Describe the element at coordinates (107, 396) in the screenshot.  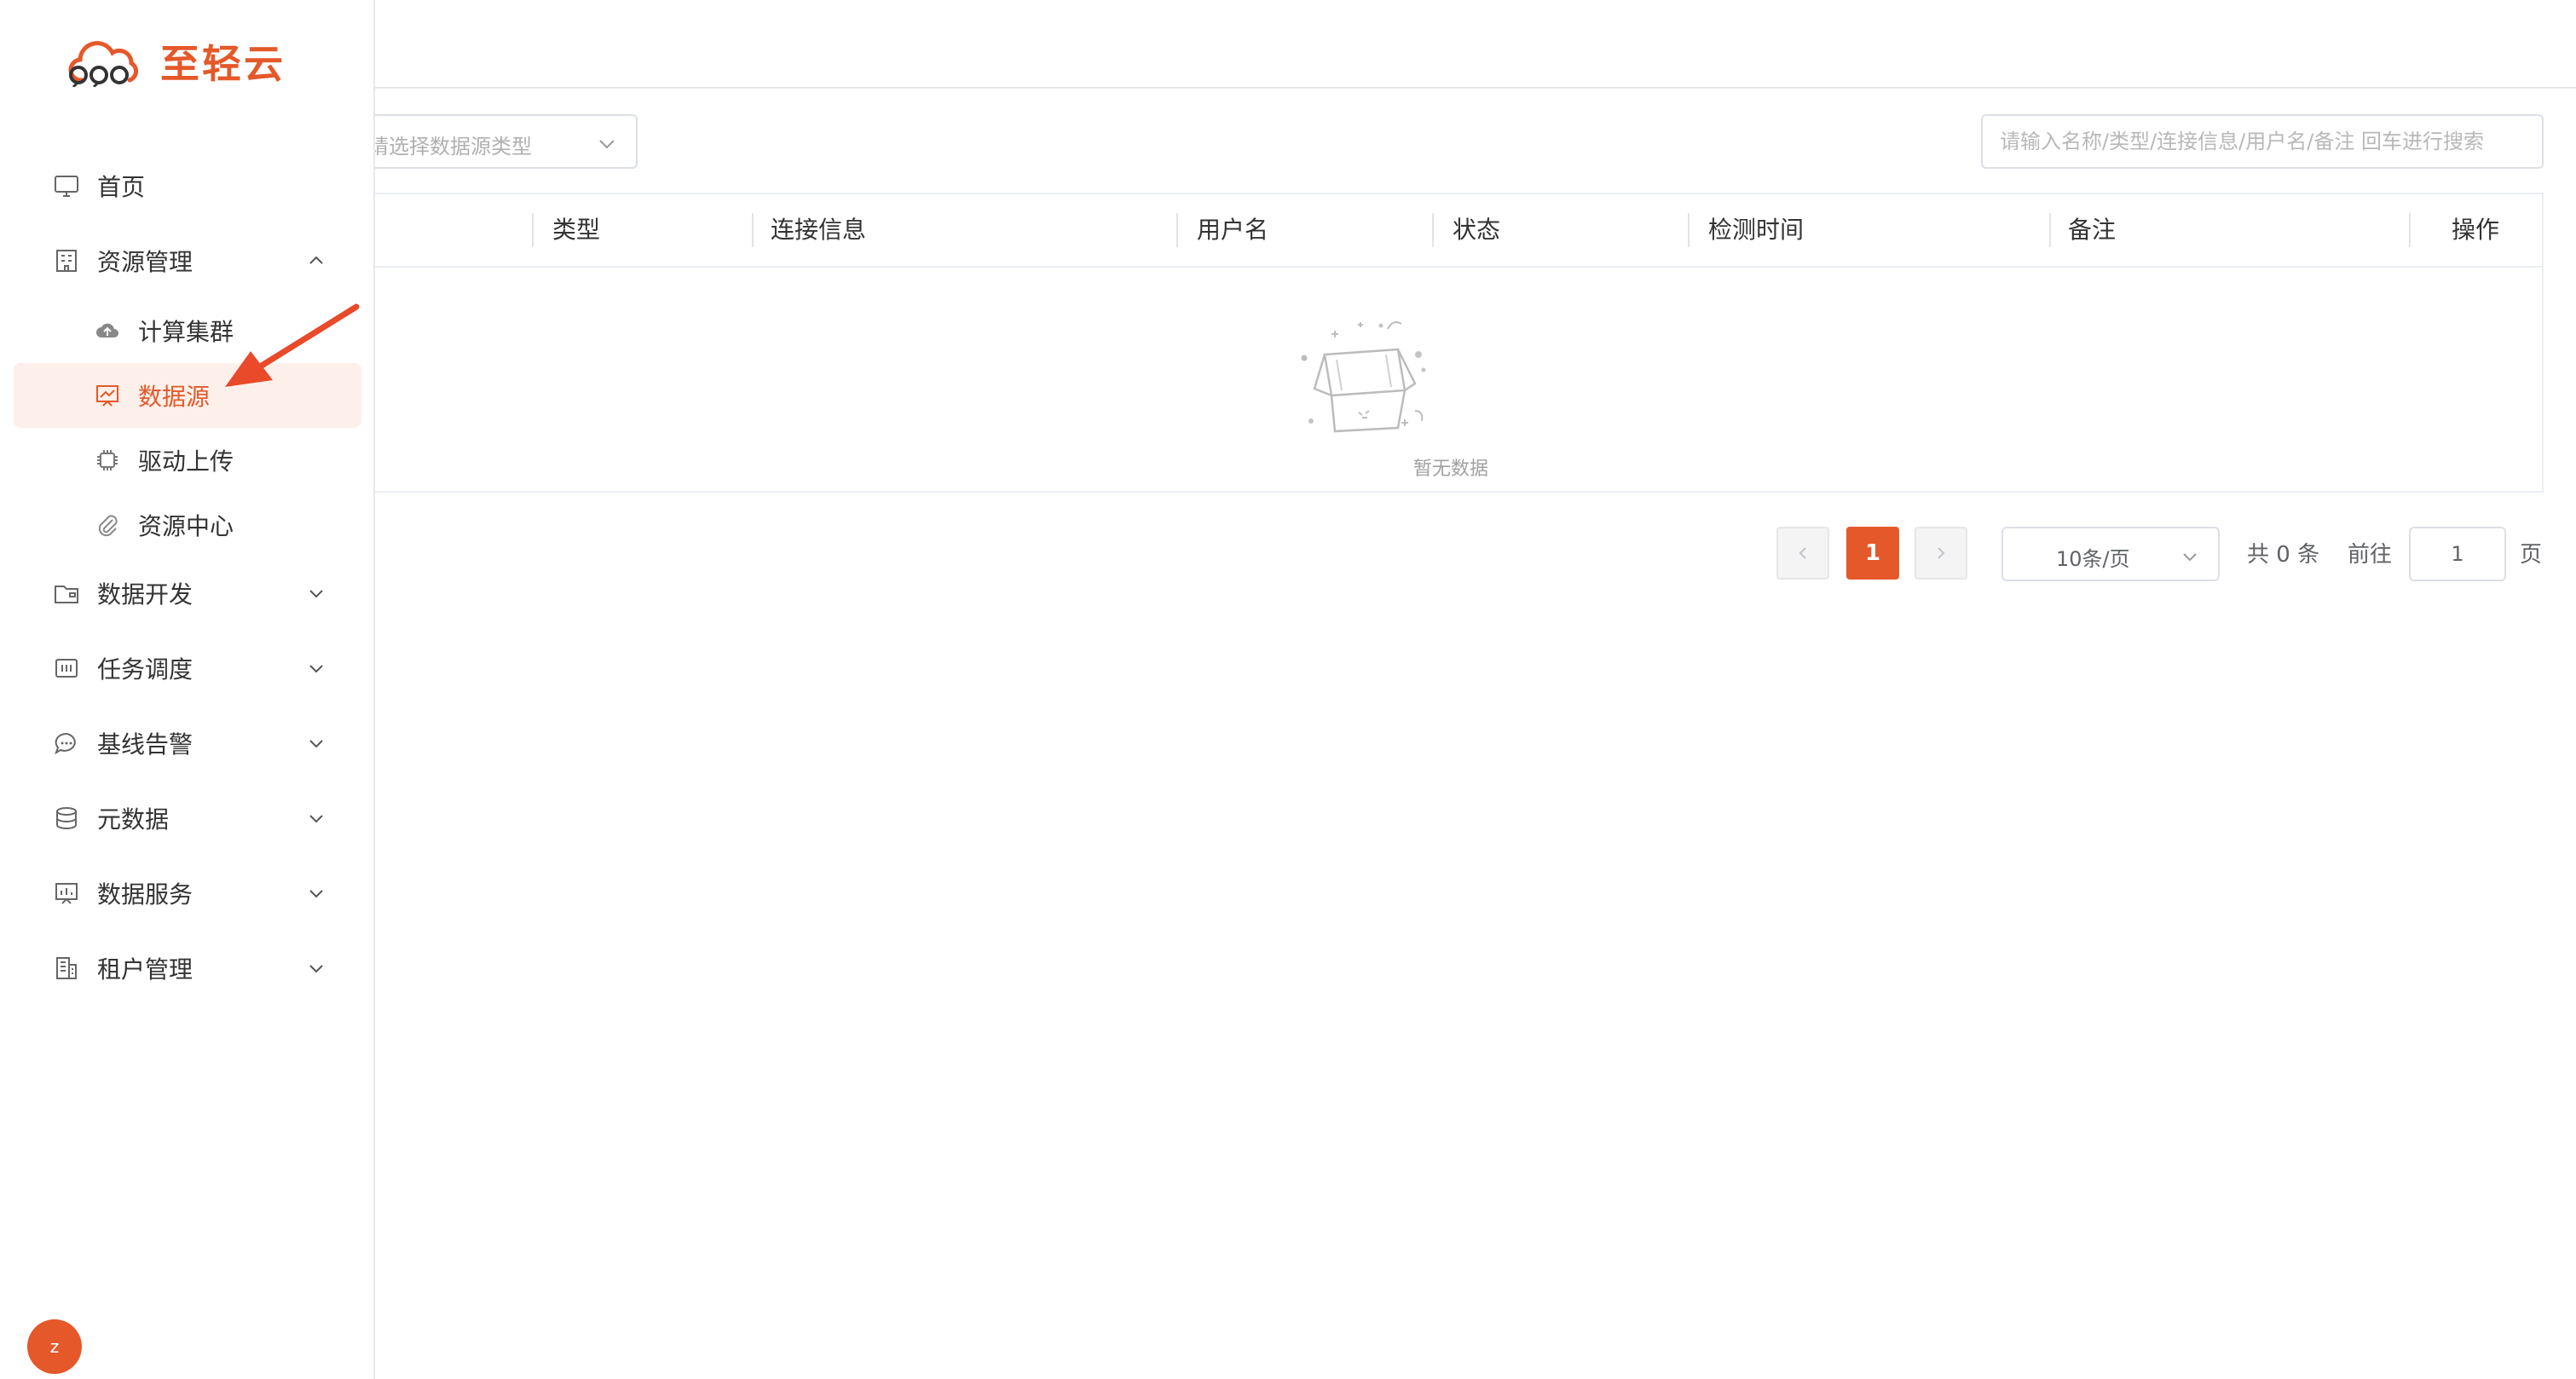
I see `presentation-chart-icon` at that location.